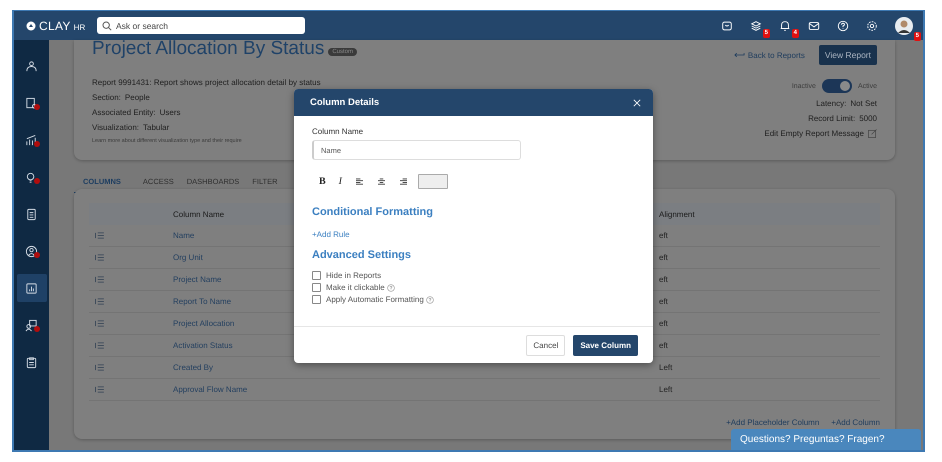 The width and height of the screenshot is (942, 462). Describe the element at coordinates (331, 234) in the screenshot. I see `add-rule-link: +Add Rule` at that location.